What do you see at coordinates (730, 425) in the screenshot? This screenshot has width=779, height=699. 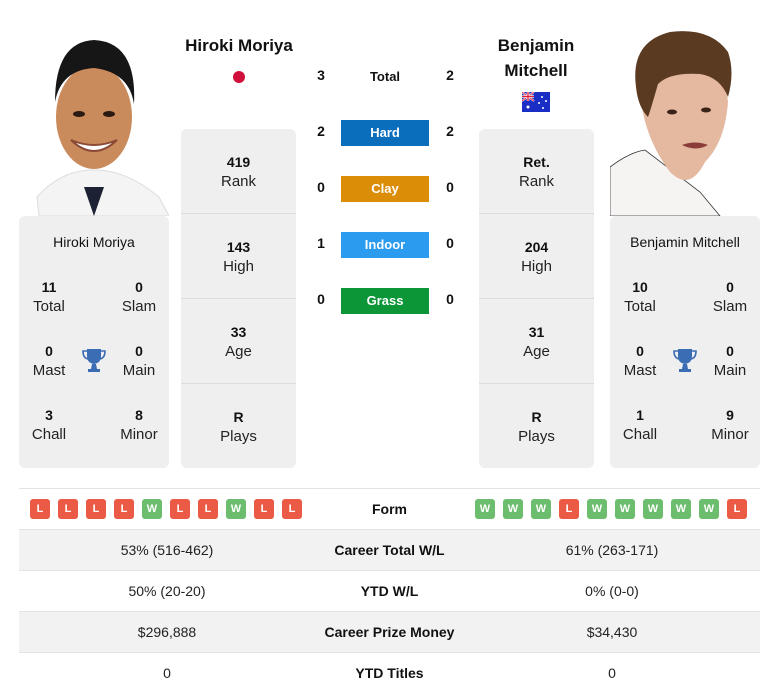 I see `player2-titles-minor: 9 Minor` at bounding box center [730, 425].